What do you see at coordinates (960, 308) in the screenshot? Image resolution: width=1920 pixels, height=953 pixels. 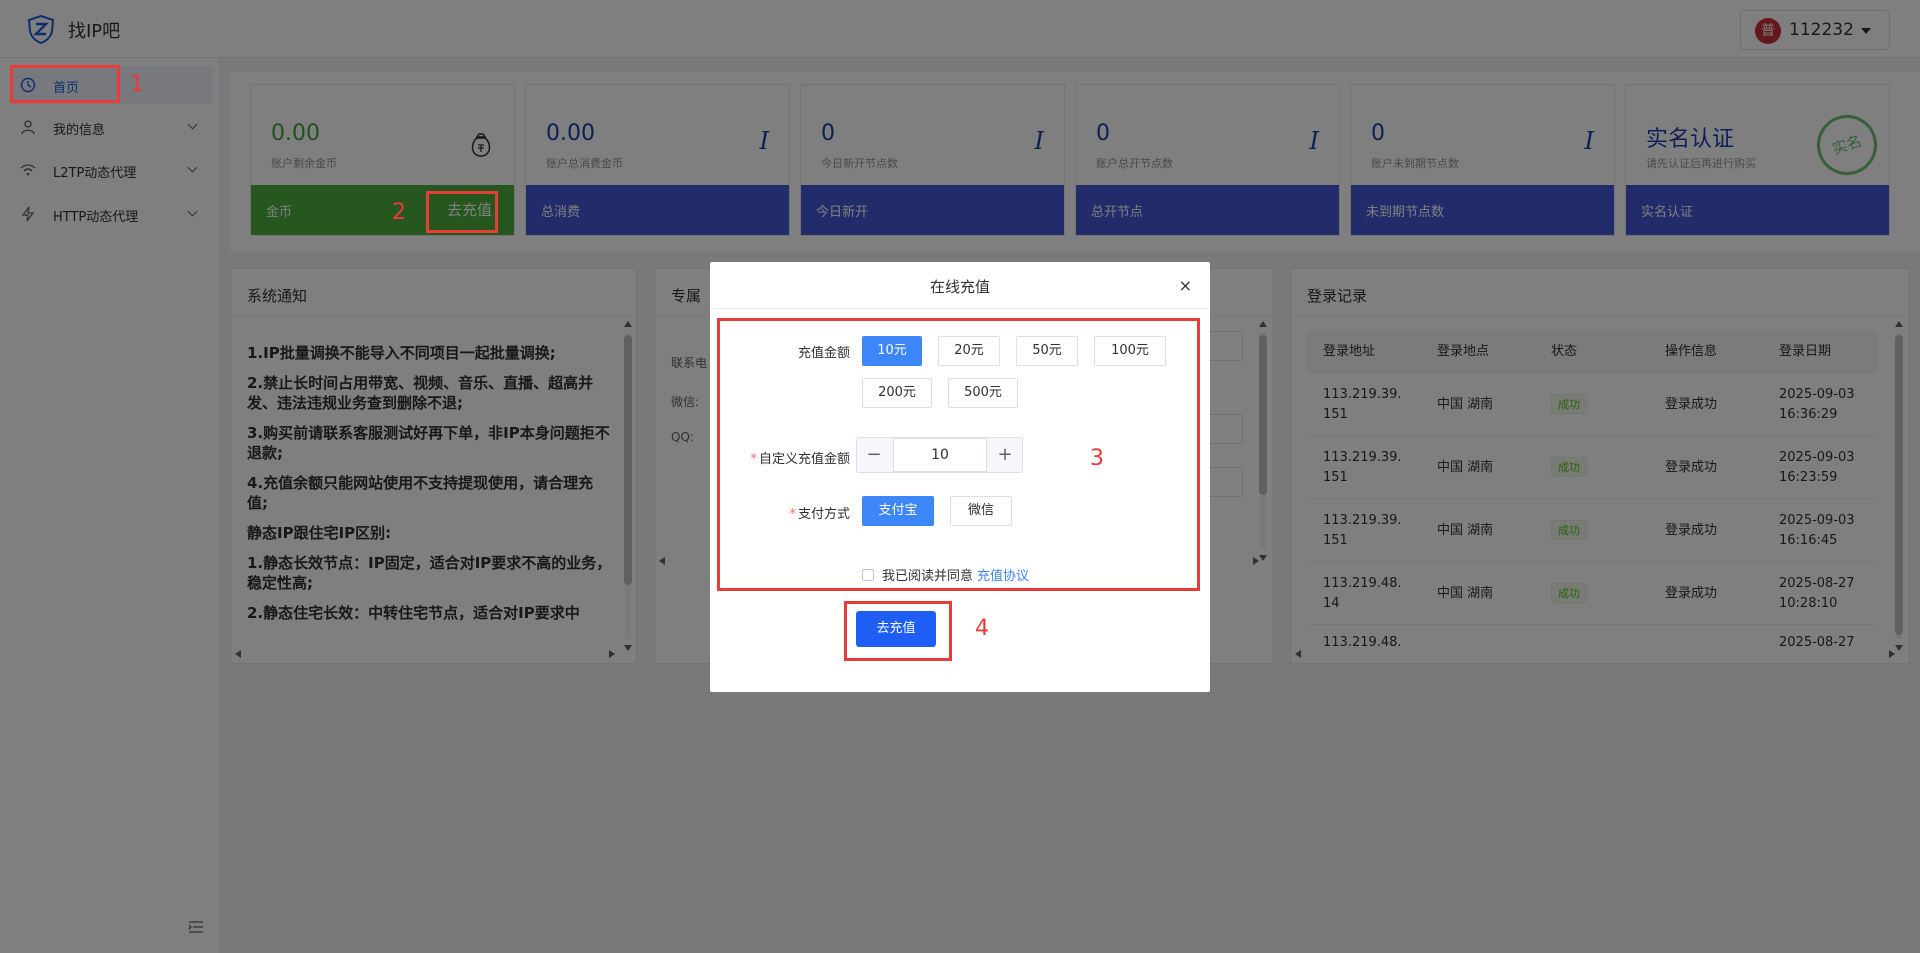 I see `divider` at bounding box center [960, 308].